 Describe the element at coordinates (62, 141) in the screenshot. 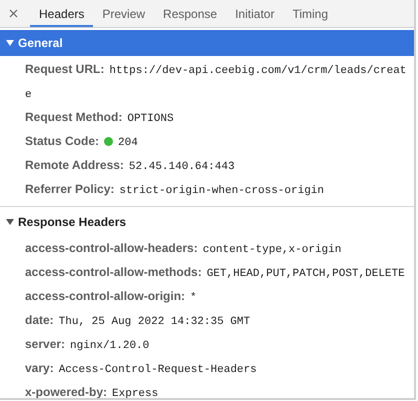

I see `header-name: Status Code:` at that location.